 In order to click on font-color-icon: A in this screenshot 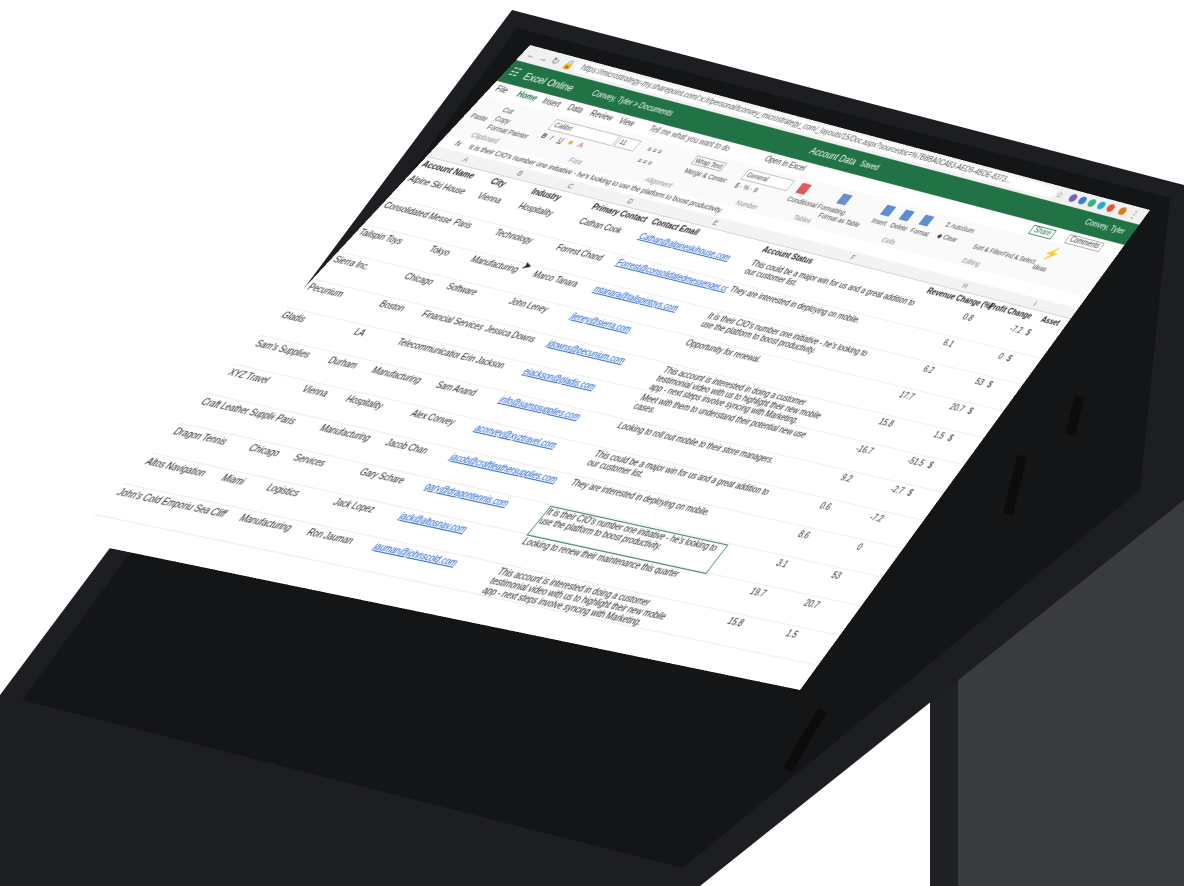, I will do `click(581, 145)`.